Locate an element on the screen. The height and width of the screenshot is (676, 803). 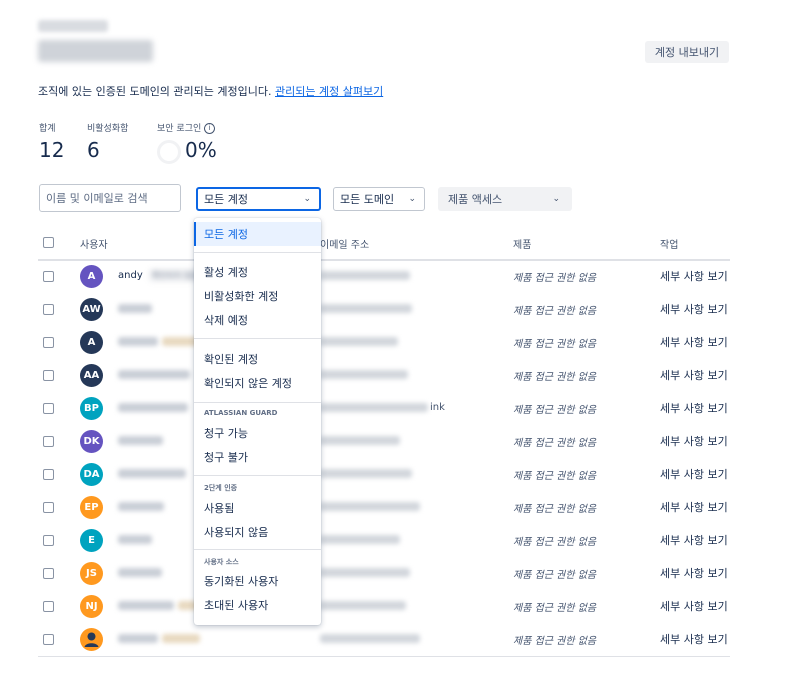
user-name: andy is located at coordinates (130, 275).